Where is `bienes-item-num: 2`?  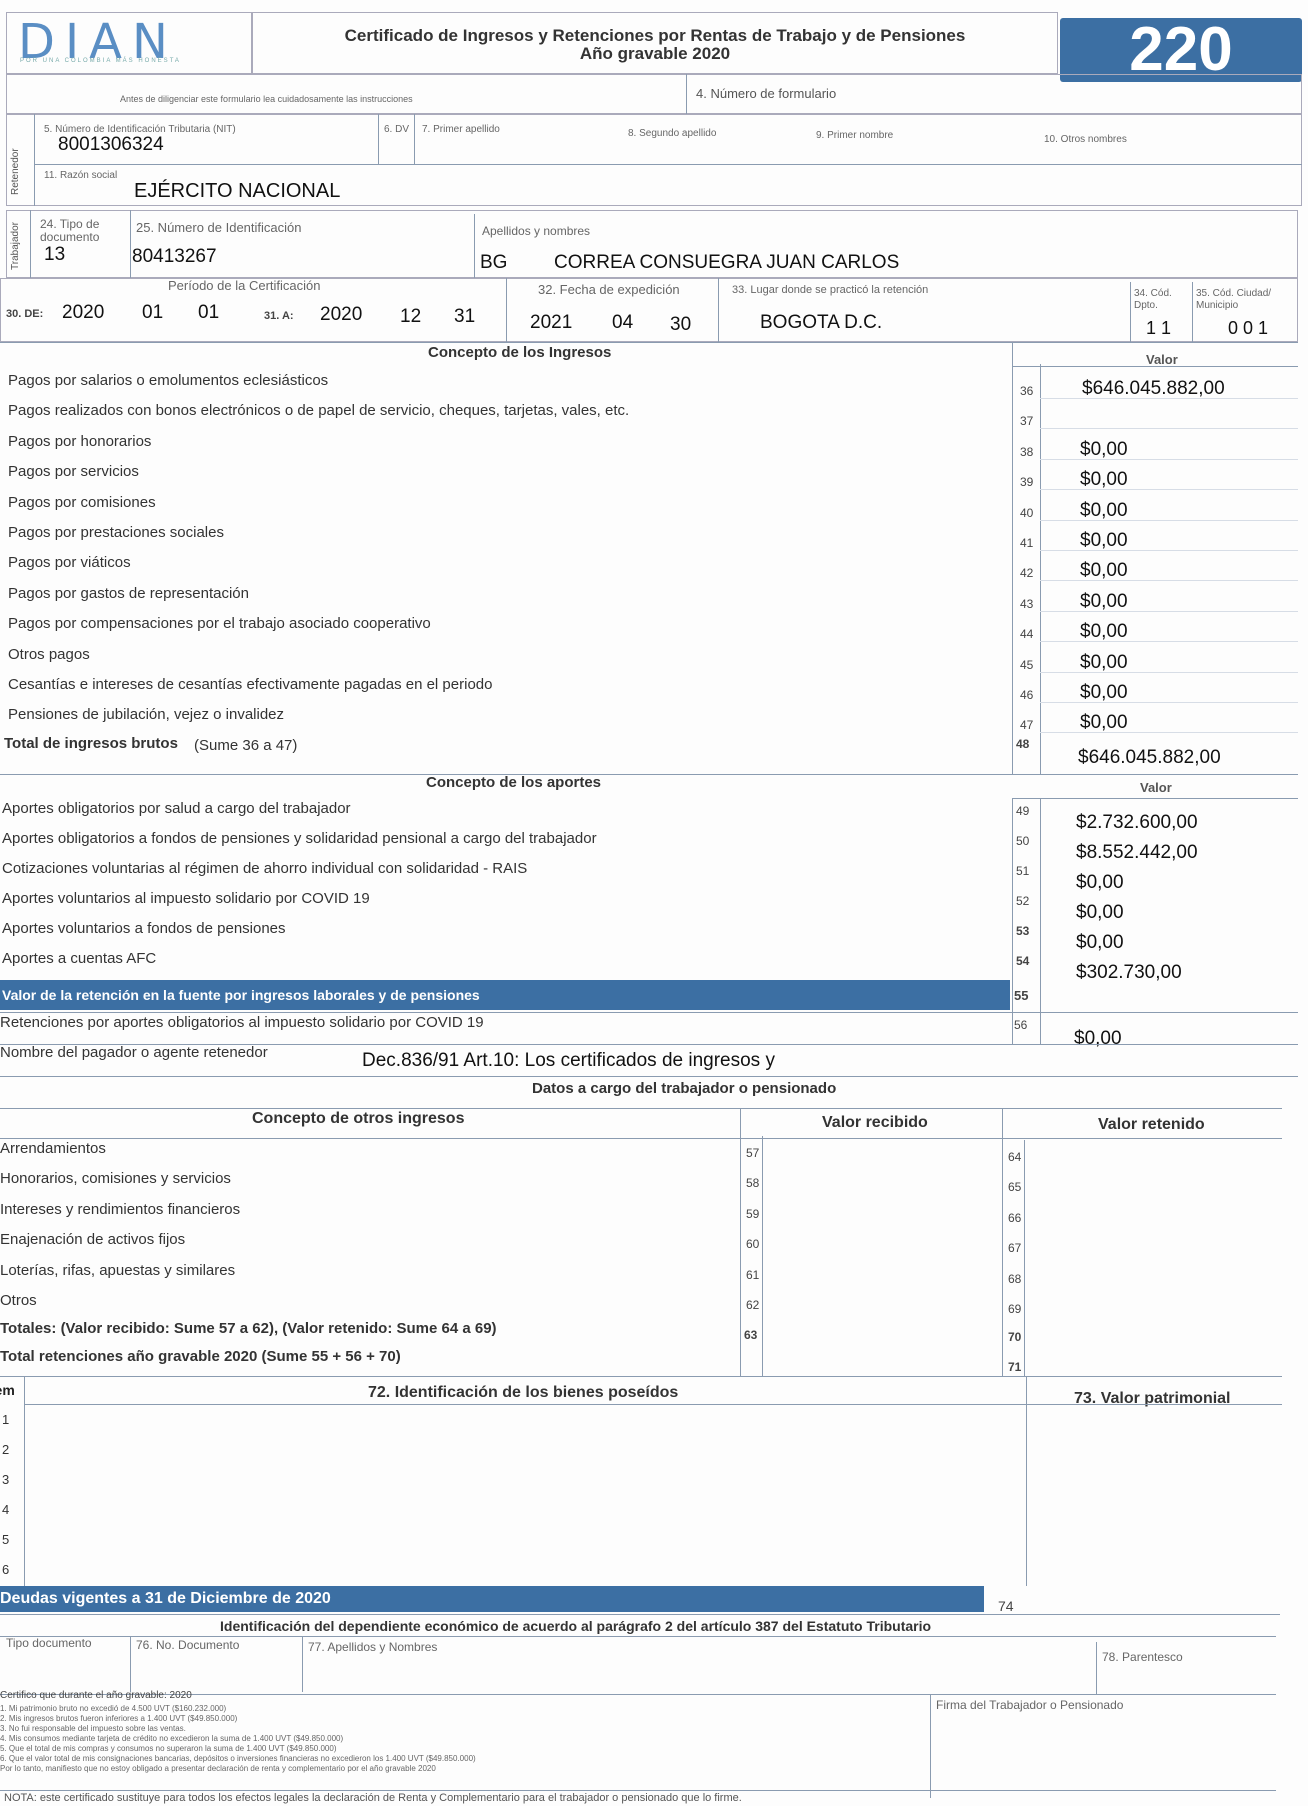
bienes-item-num: 2 is located at coordinates (6, 1449).